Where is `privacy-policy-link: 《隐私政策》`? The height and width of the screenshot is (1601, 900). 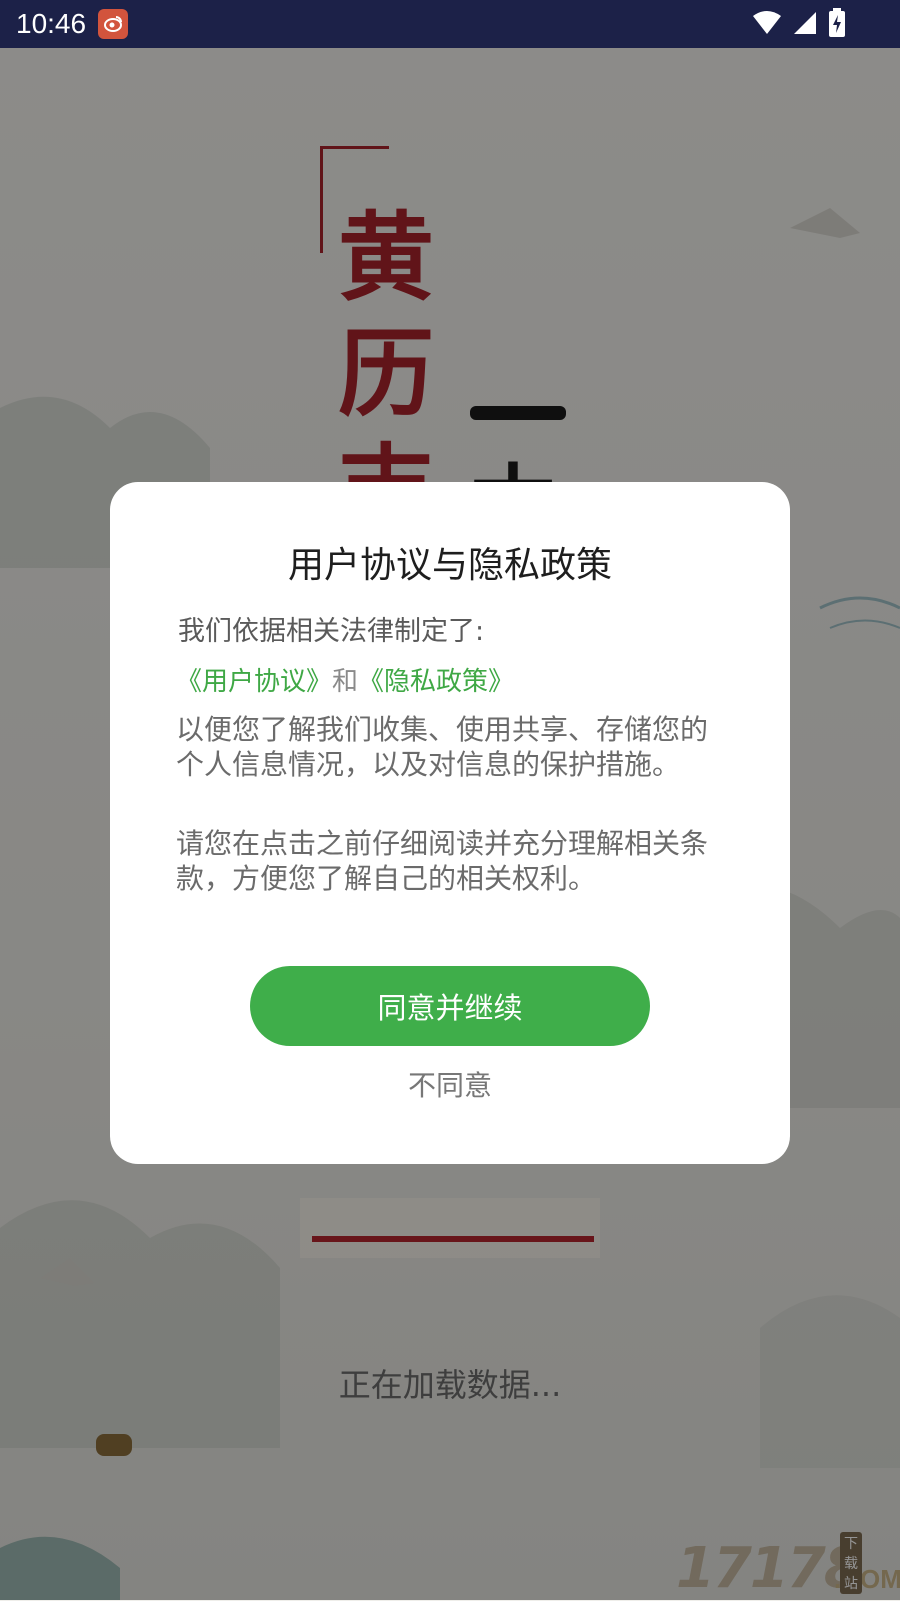
privacy-policy-link: 《隐私政策》 is located at coordinates (436, 682).